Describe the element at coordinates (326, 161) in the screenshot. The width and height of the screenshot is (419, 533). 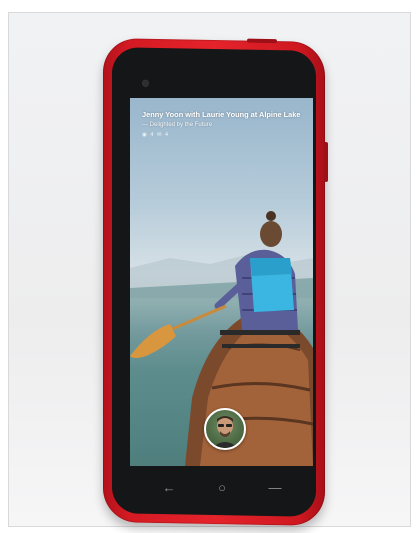
I see `volume-button` at that location.